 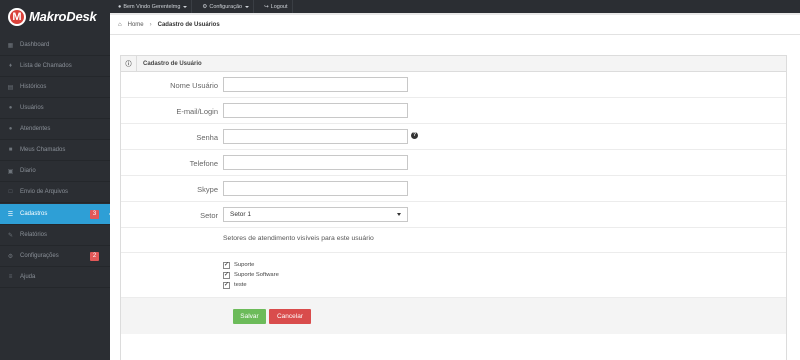 I want to click on telefone-label: Telefone, so click(x=203, y=163).